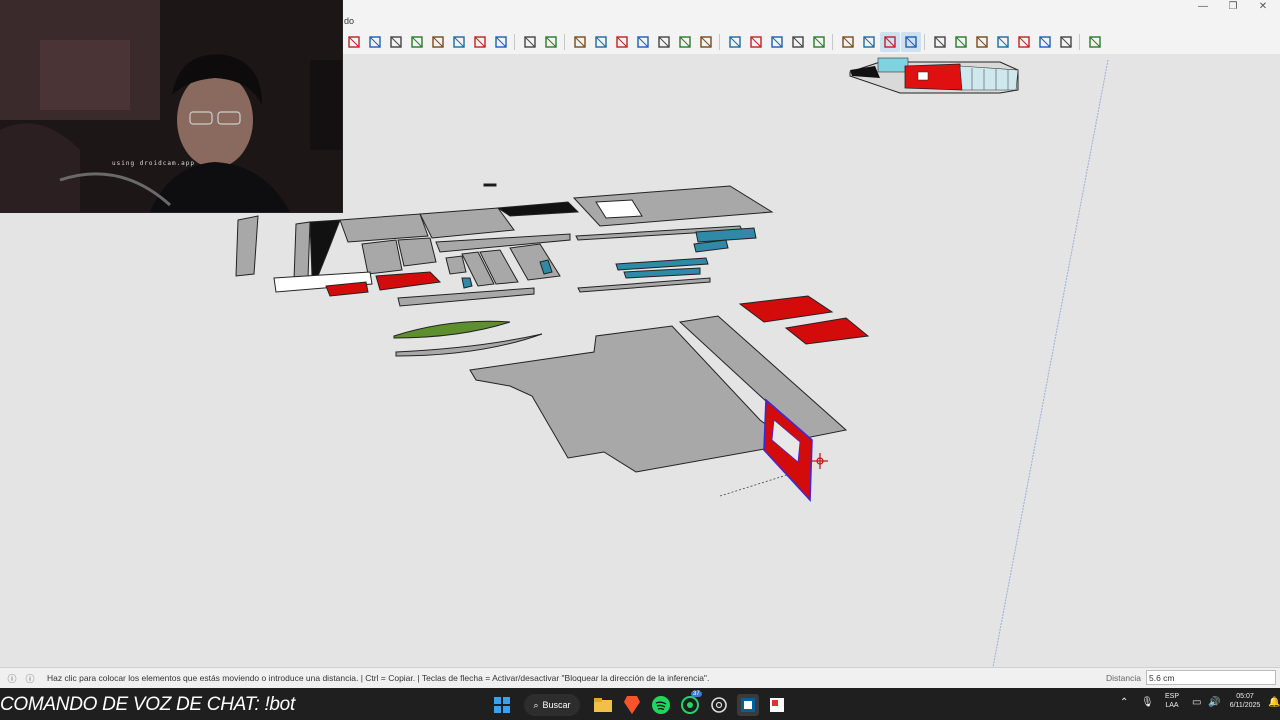 Image resolution: width=1280 pixels, height=720 pixels. Describe the element at coordinates (580, 42) in the screenshot. I see `iso-view-icon` at that location.